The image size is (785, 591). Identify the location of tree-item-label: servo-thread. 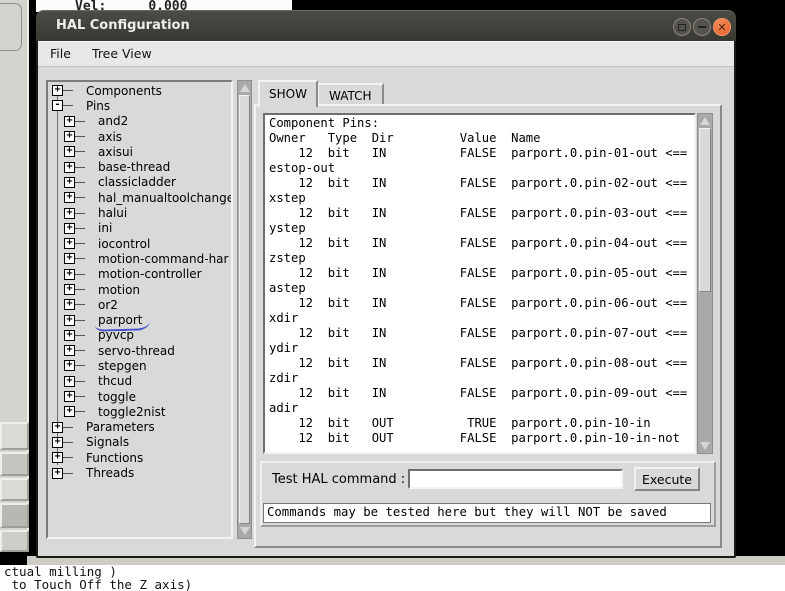
(136, 350).